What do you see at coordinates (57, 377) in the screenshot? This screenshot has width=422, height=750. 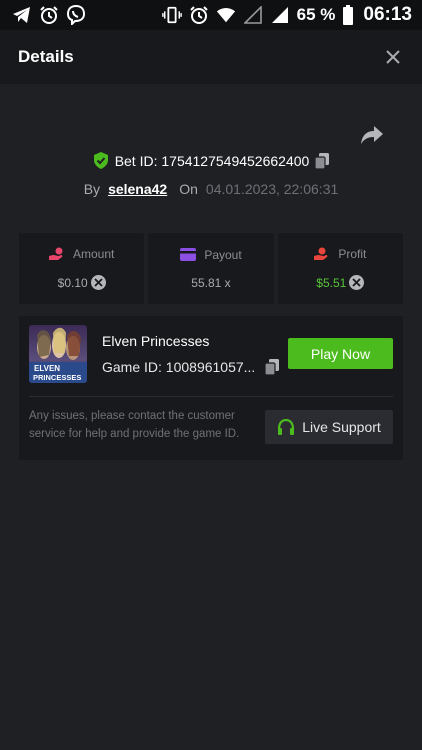 I see `thumb-title-bottom: PRINCESSES` at bounding box center [57, 377].